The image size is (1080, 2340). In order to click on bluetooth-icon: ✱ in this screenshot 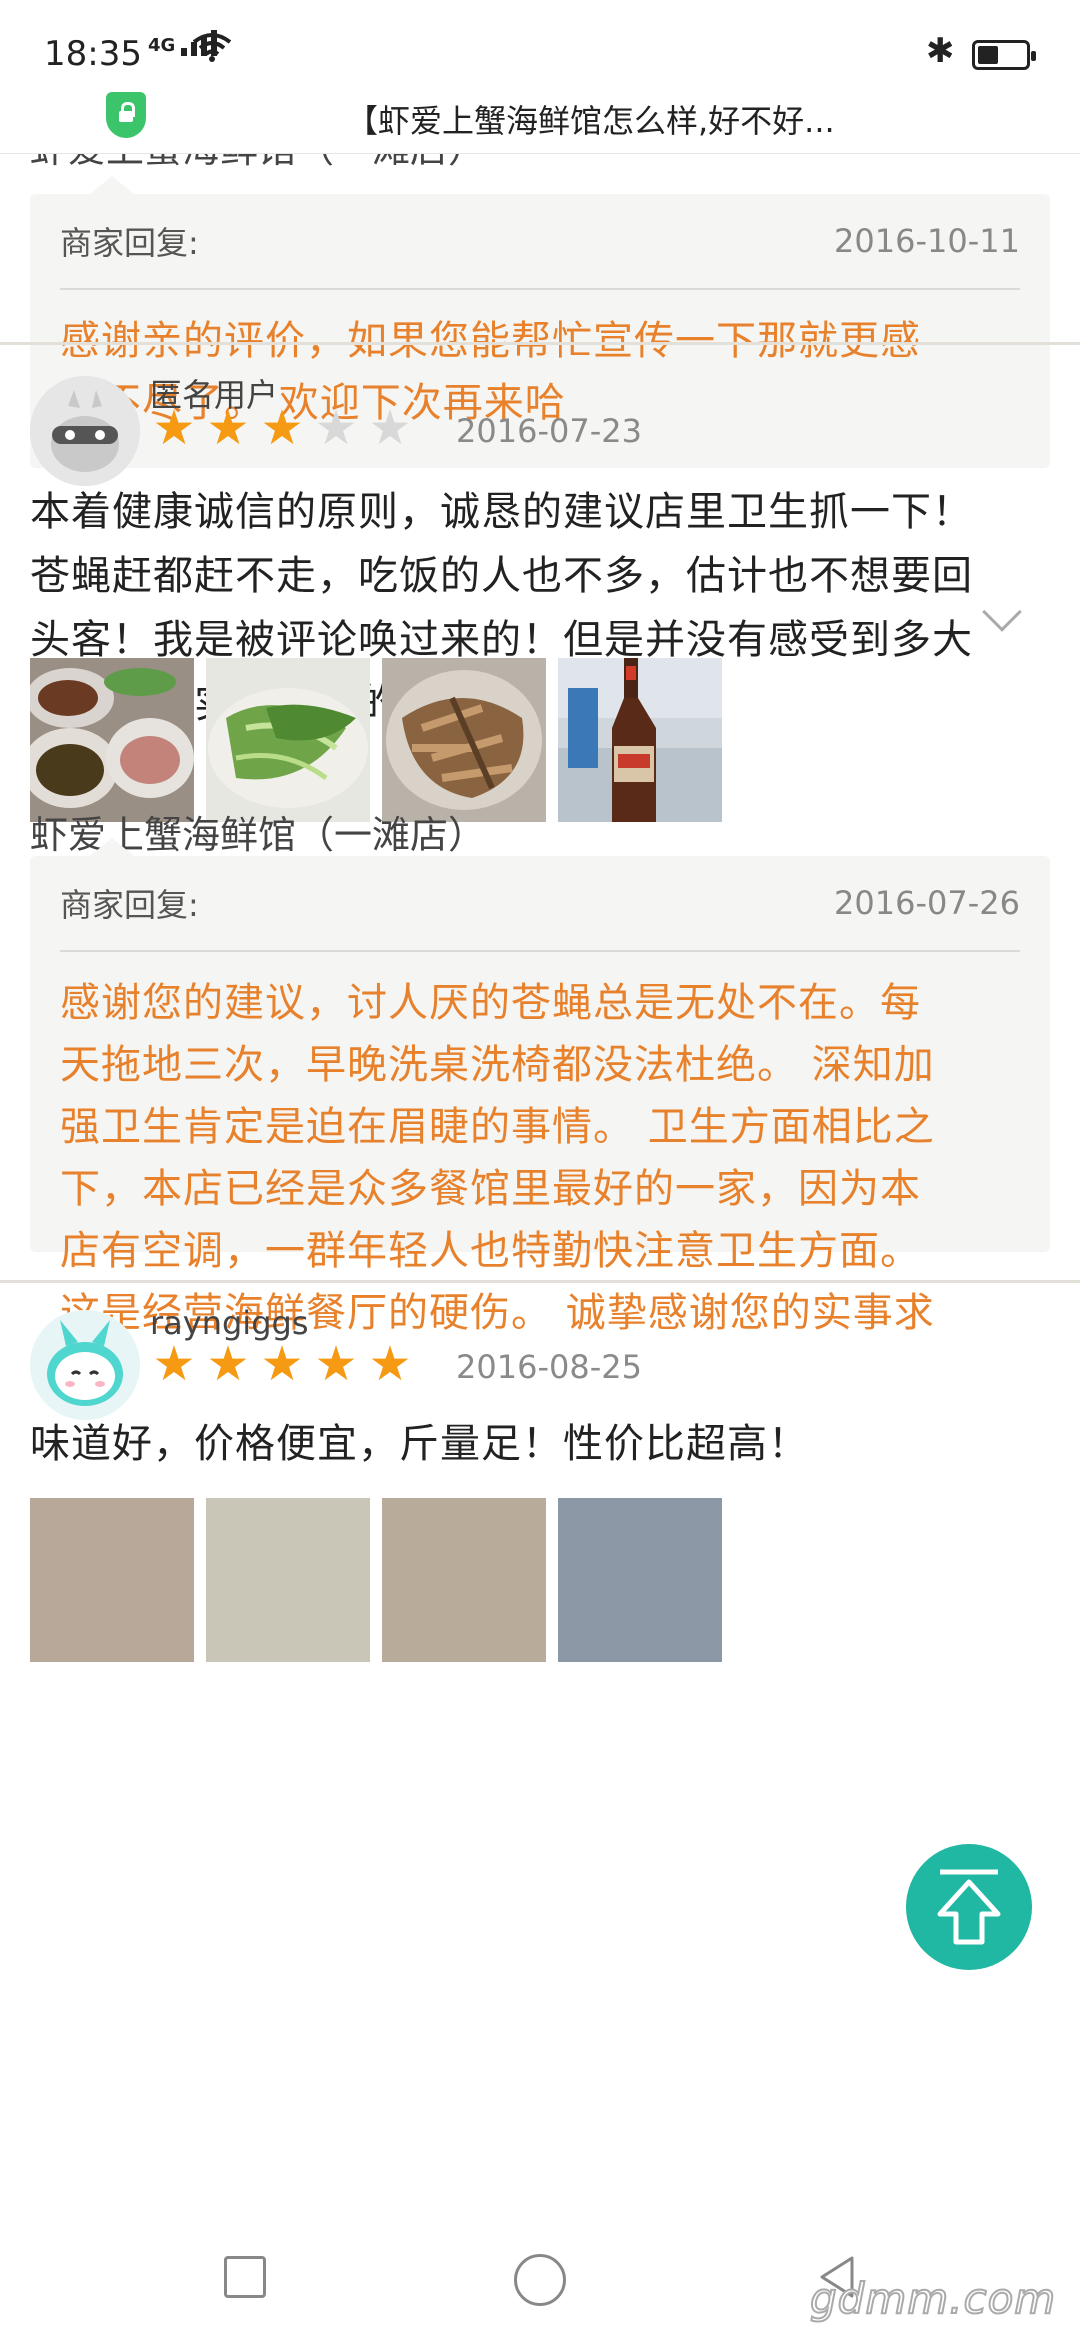, I will do `click(940, 51)`.